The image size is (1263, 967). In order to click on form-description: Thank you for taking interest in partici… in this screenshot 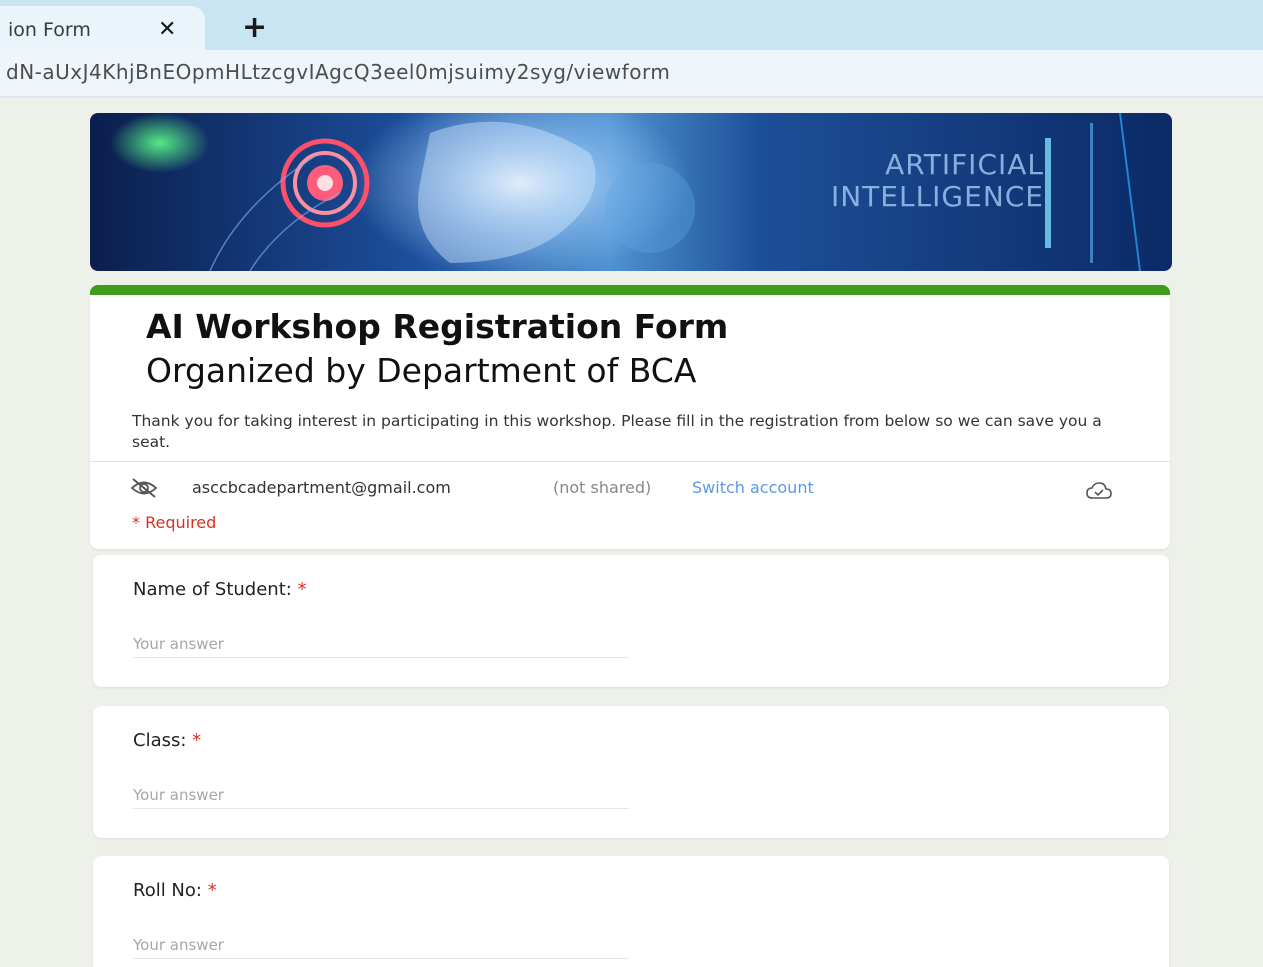, I will do `click(617, 431)`.